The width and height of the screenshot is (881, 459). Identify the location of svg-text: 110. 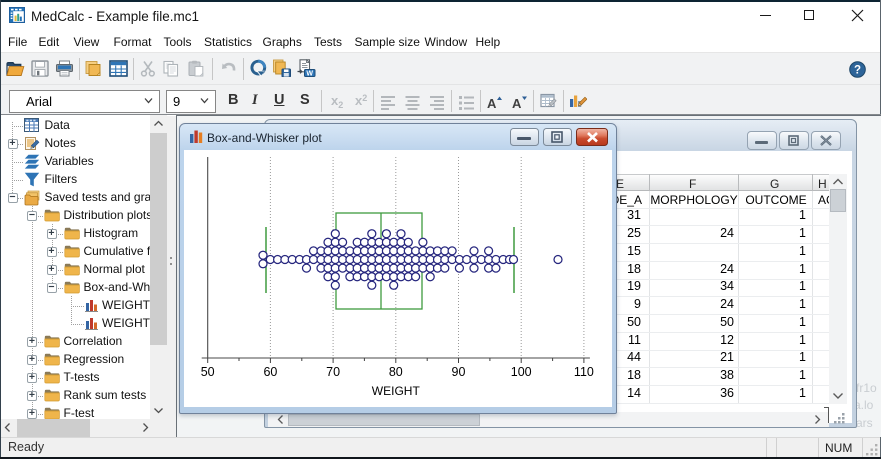
(584, 372).